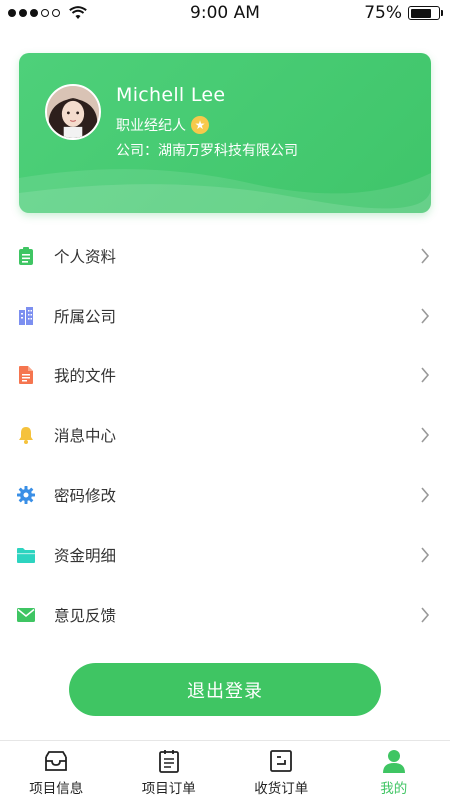 The image size is (450, 800). I want to click on order-box-icon, so click(281, 761).